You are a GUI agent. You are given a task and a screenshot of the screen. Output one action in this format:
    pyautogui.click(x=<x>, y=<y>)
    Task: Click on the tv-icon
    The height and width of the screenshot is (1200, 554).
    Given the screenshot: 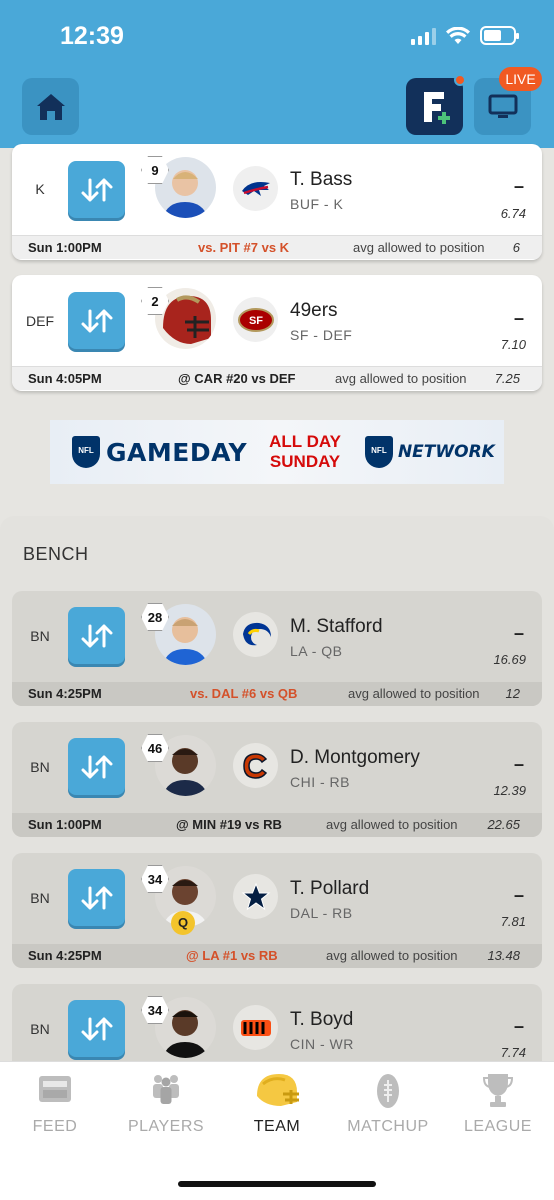 What is the action you would take?
    pyautogui.click(x=502, y=106)
    